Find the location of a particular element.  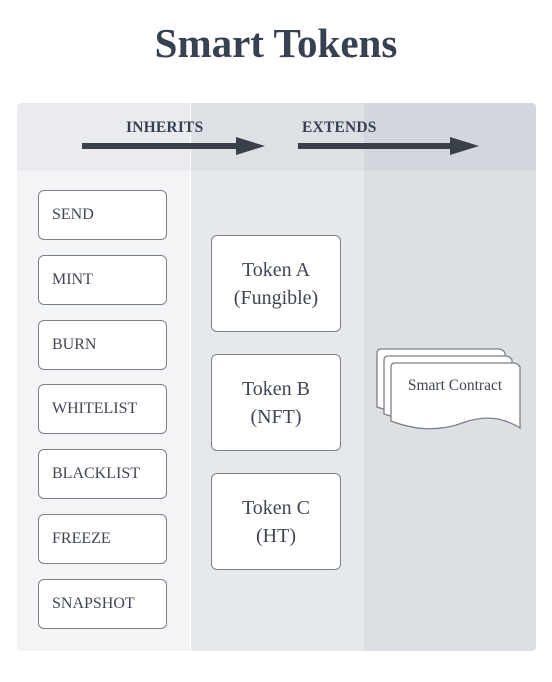

operation-label: FREEZE is located at coordinates (81, 538).